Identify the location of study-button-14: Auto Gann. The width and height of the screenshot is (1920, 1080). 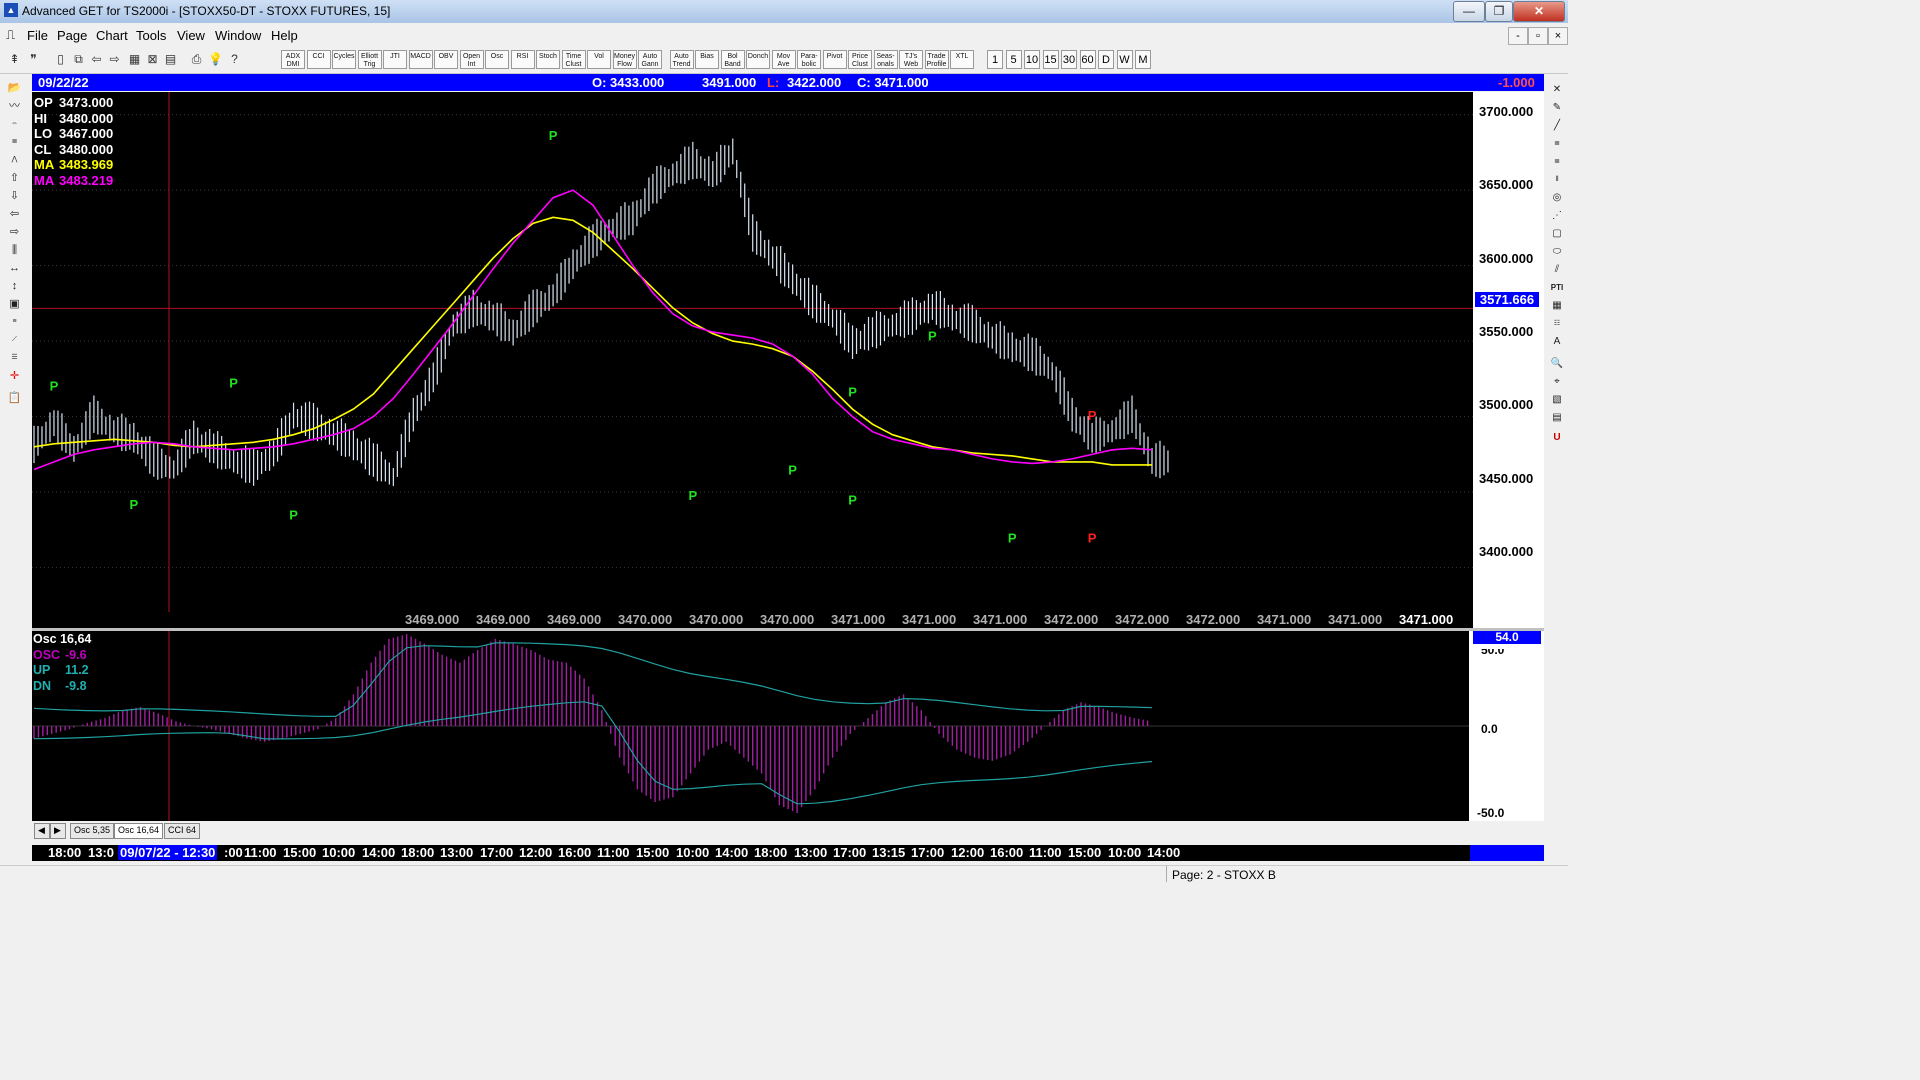
(650, 59).